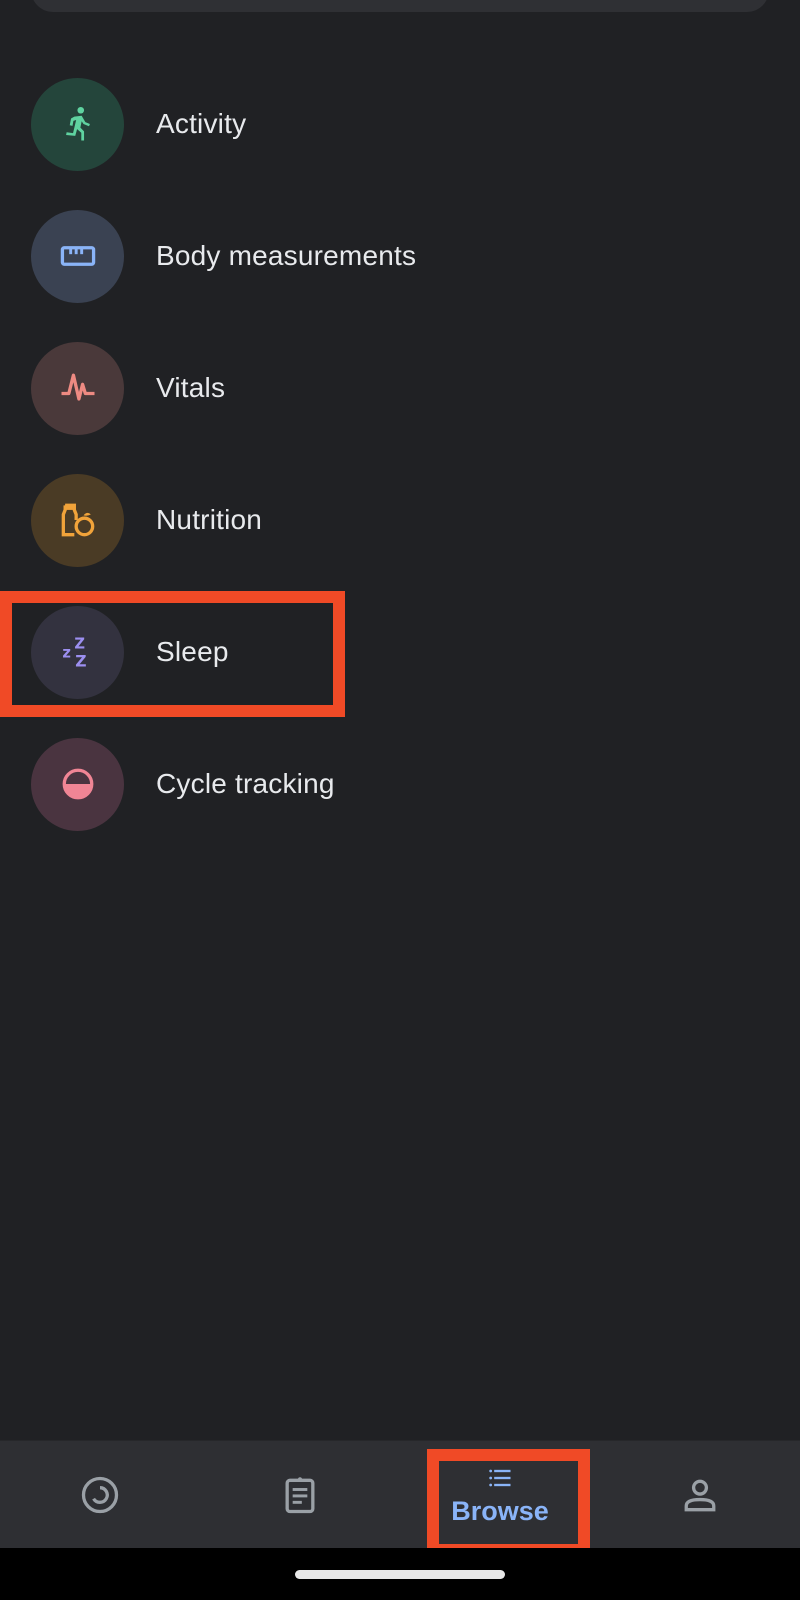  I want to click on person-icon, so click(700, 1495).